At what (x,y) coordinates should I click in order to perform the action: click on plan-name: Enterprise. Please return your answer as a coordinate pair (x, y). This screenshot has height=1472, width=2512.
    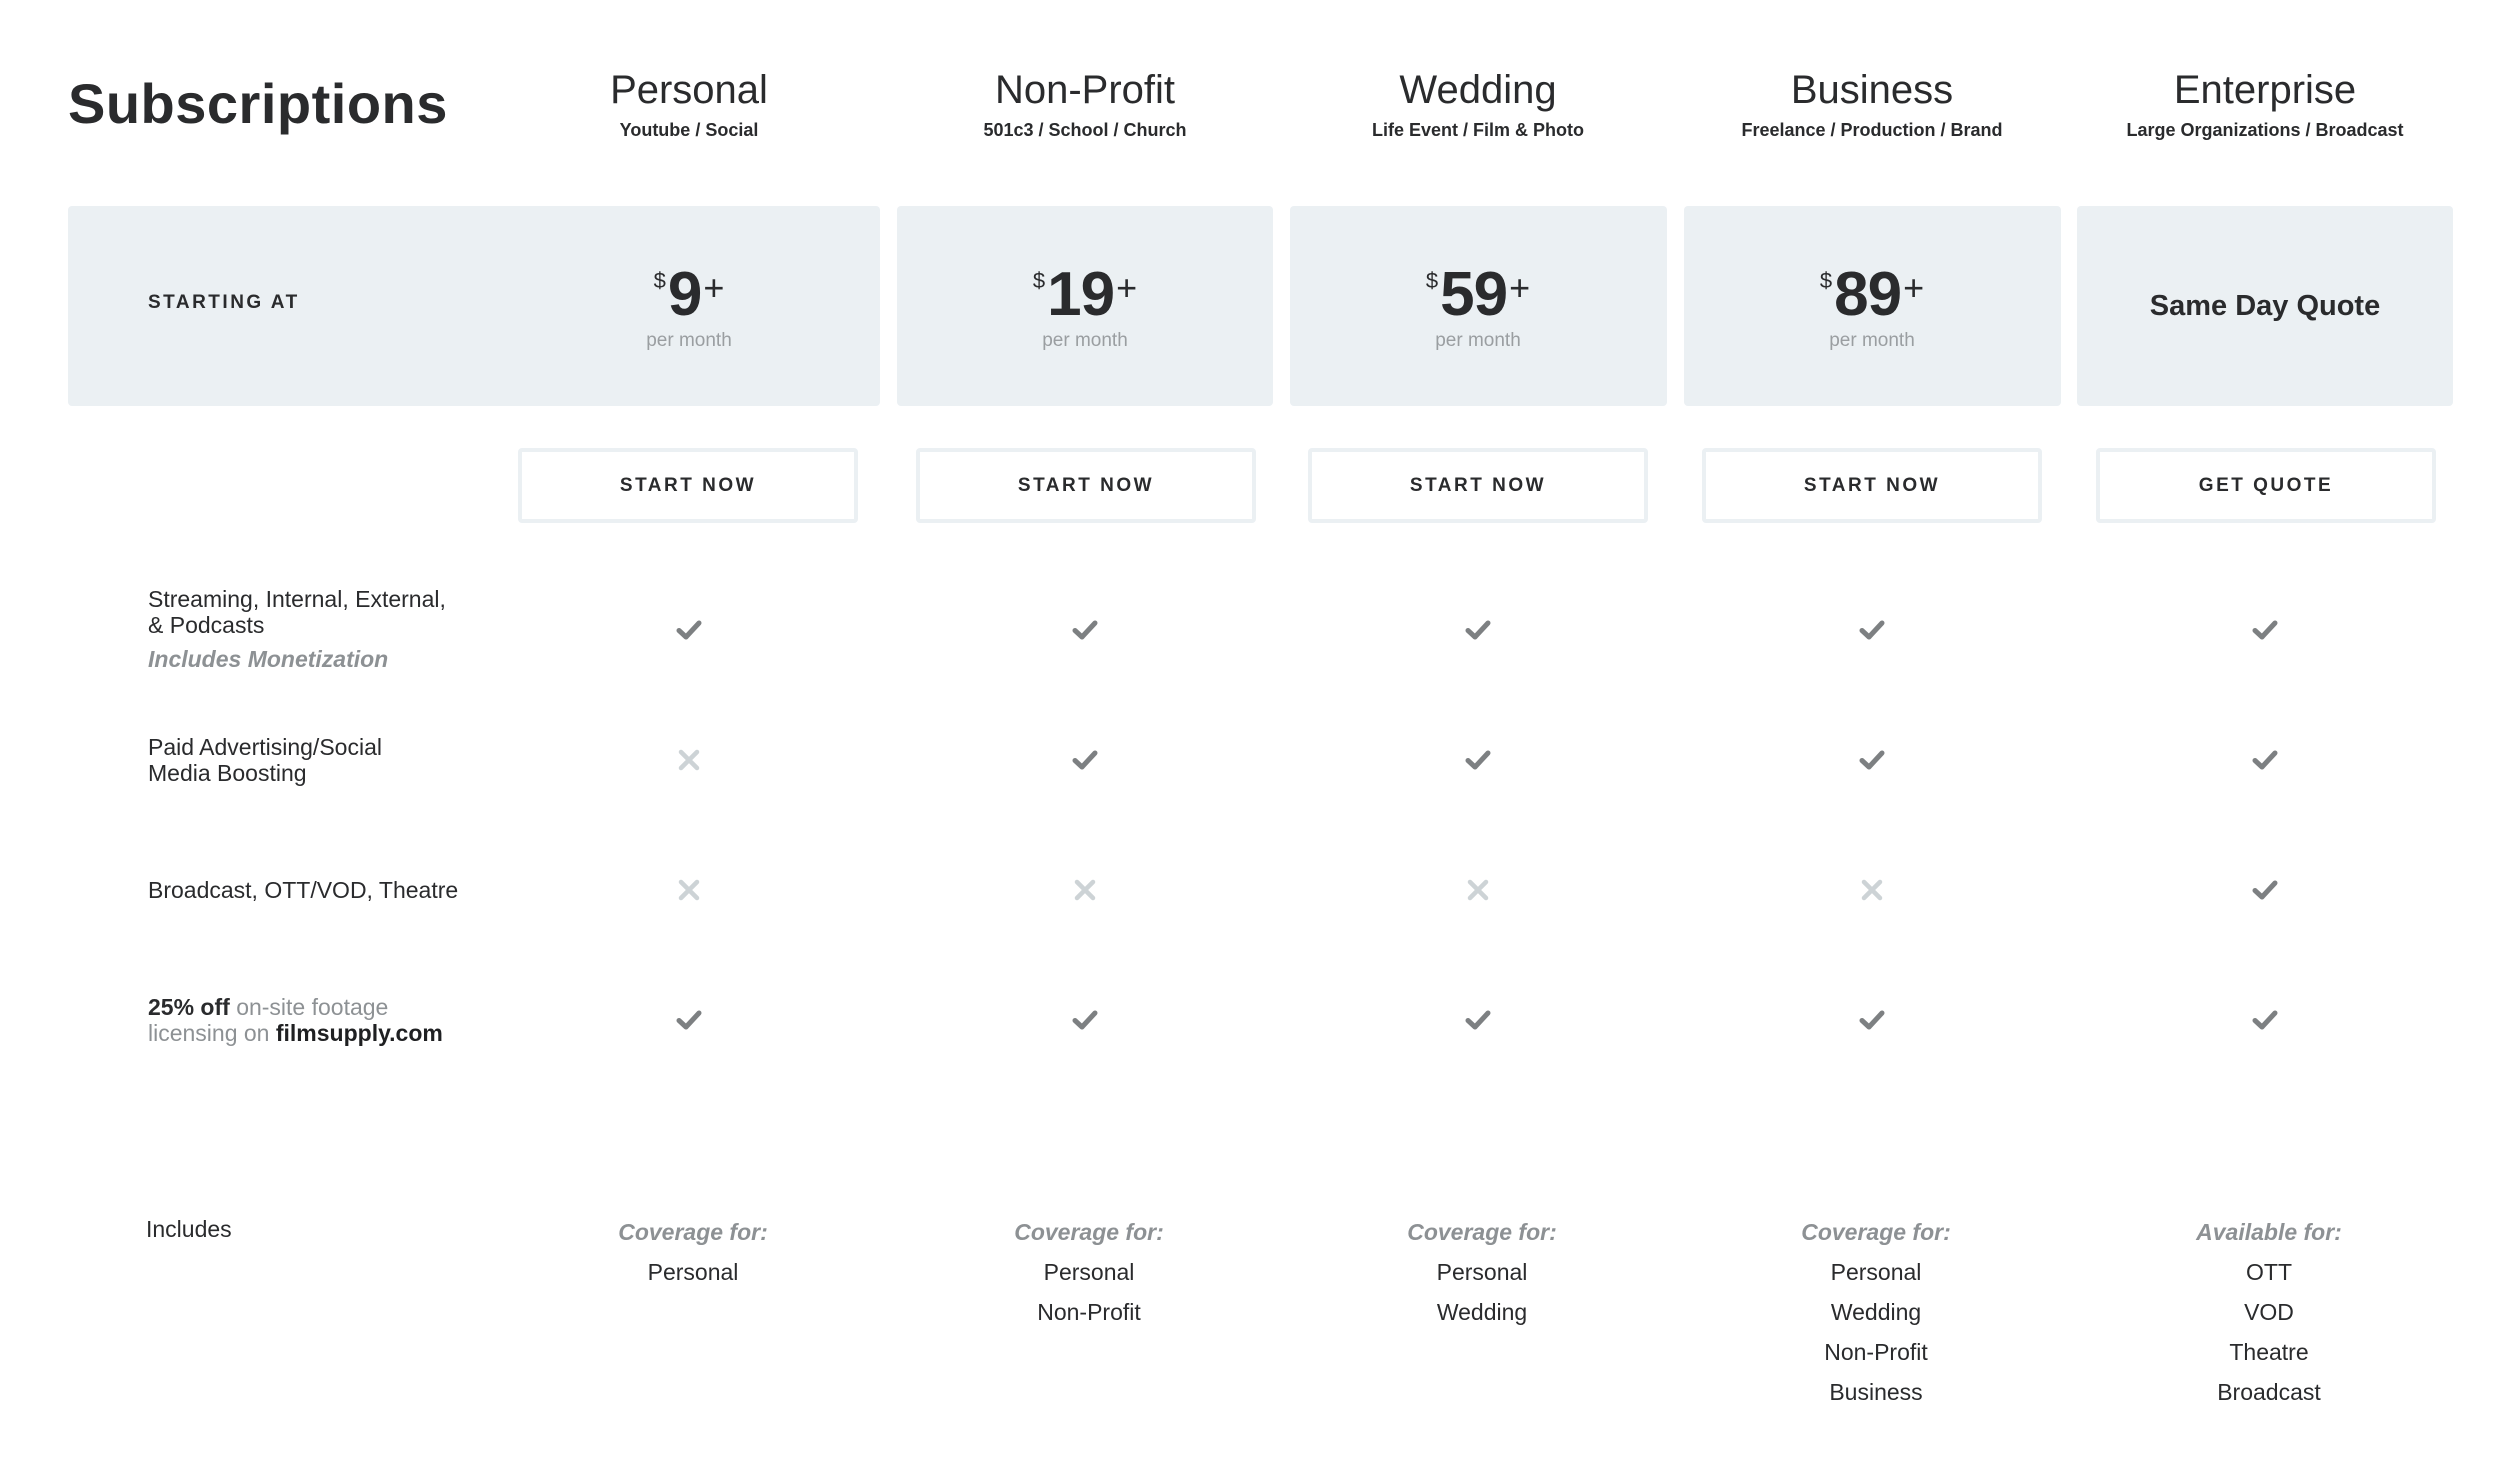
    Looking at the image, I should click on (2265, 90).